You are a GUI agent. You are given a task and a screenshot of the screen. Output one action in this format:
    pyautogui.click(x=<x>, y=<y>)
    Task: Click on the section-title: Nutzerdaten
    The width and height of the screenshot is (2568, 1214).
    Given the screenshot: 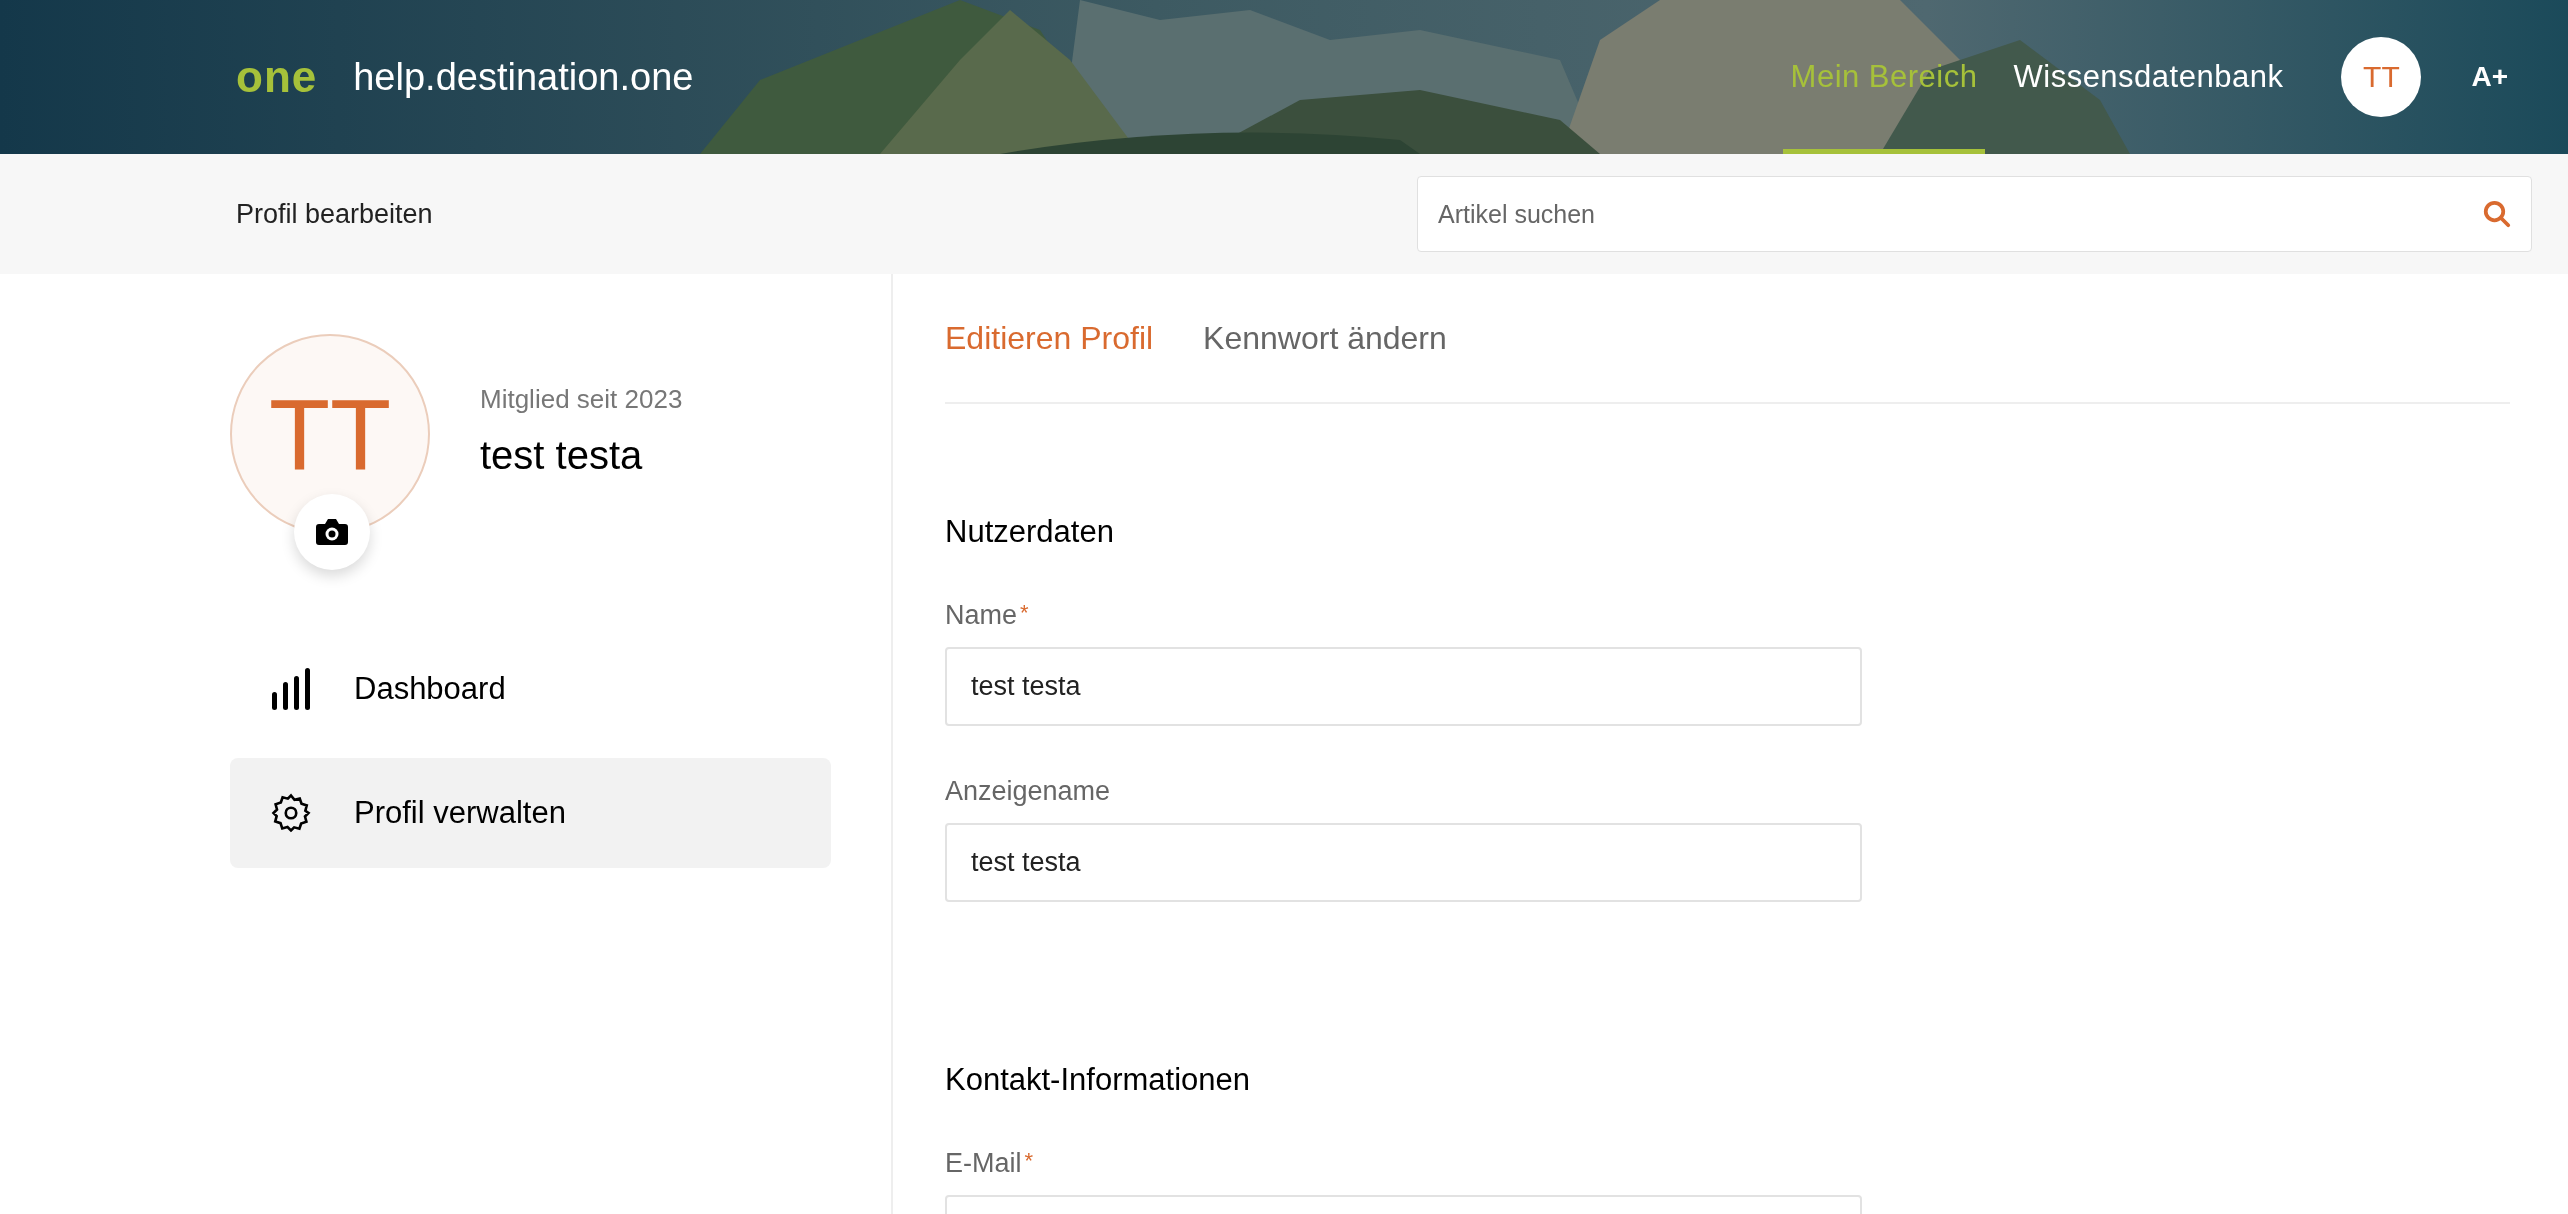 What is the action you would take?
    pyautogui.click(x=1030, y=532)
    